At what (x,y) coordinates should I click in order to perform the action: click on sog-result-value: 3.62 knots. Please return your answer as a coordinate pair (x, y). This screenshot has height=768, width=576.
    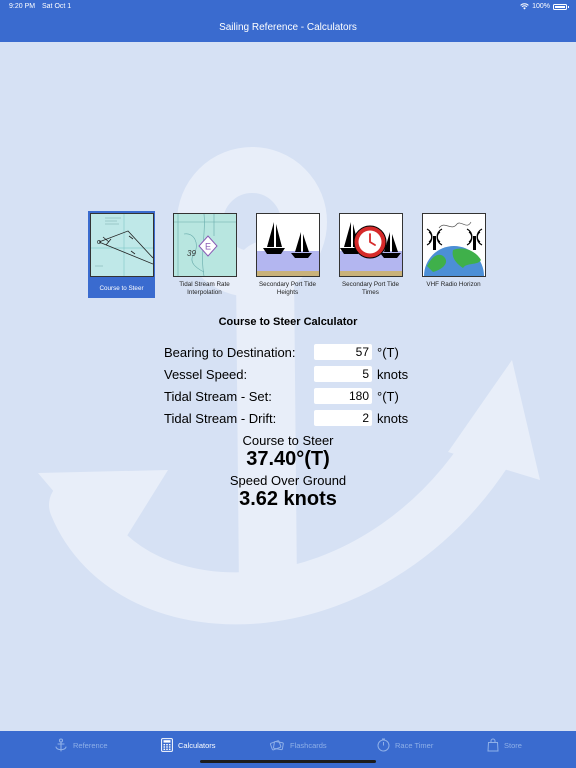
    Looking at the image, I should click on (288, 499).